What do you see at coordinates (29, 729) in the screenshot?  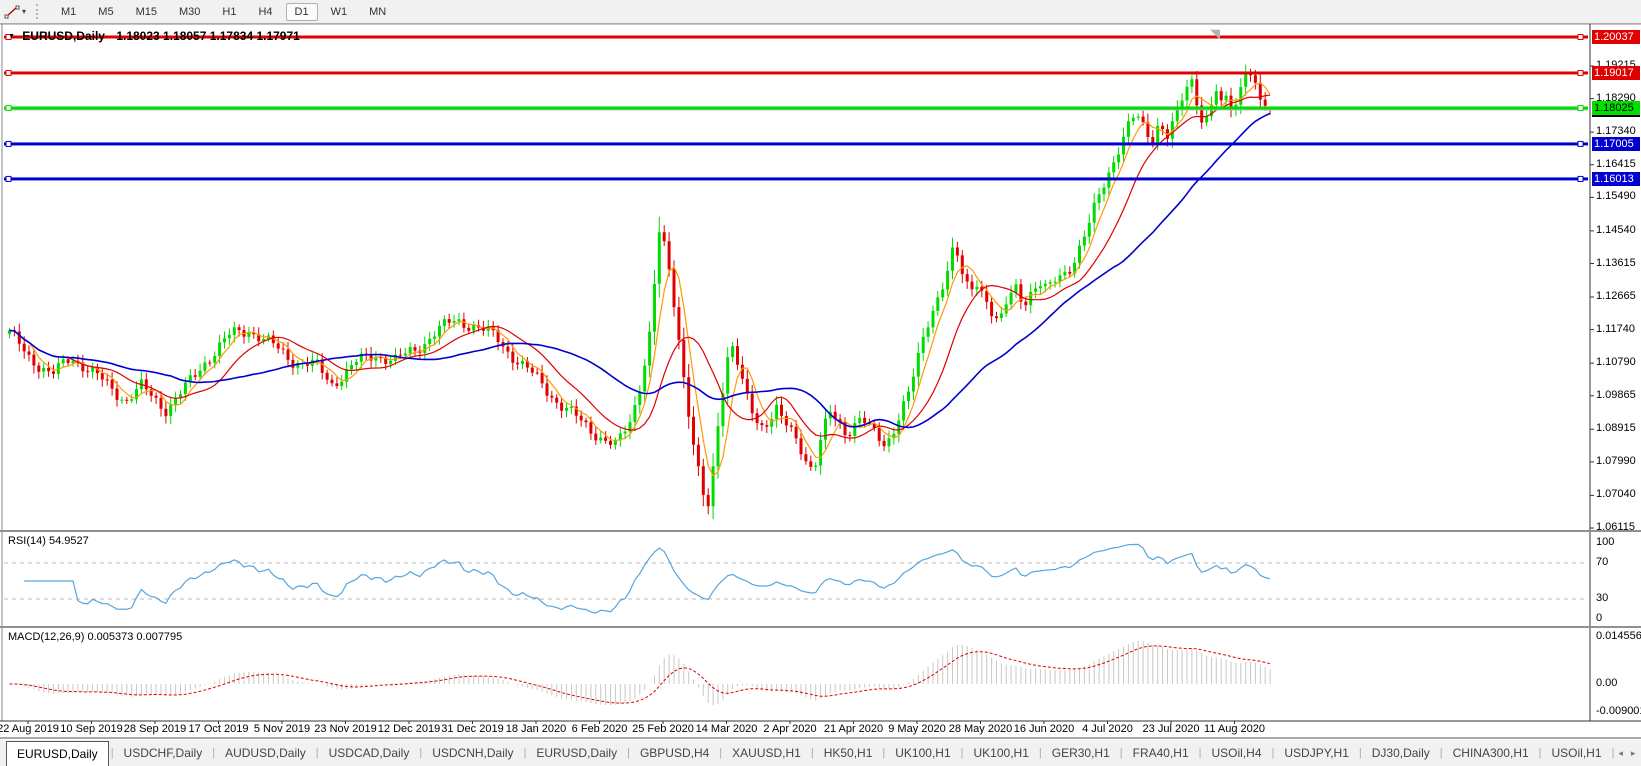 I see `date-tick-label: 22 Aug 2019` at bounding box center [29, 729].